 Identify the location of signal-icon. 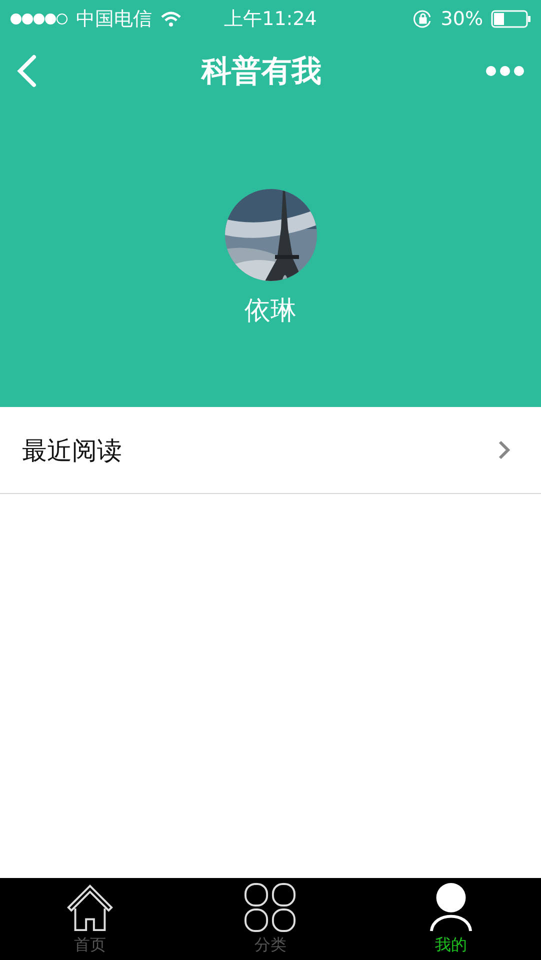
(39, 19).